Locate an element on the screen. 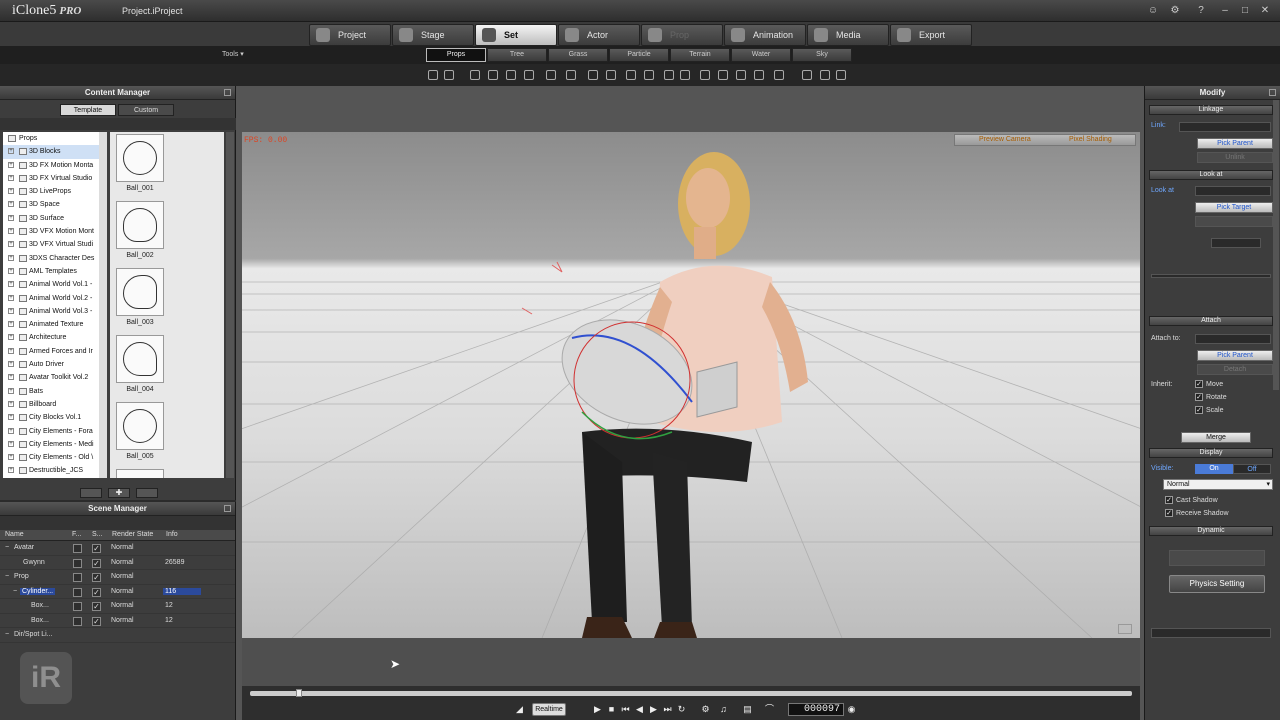 This screenshot has width=1280, height=720. first-frame-icon: ⏮ is located at coordinates (625, 709).